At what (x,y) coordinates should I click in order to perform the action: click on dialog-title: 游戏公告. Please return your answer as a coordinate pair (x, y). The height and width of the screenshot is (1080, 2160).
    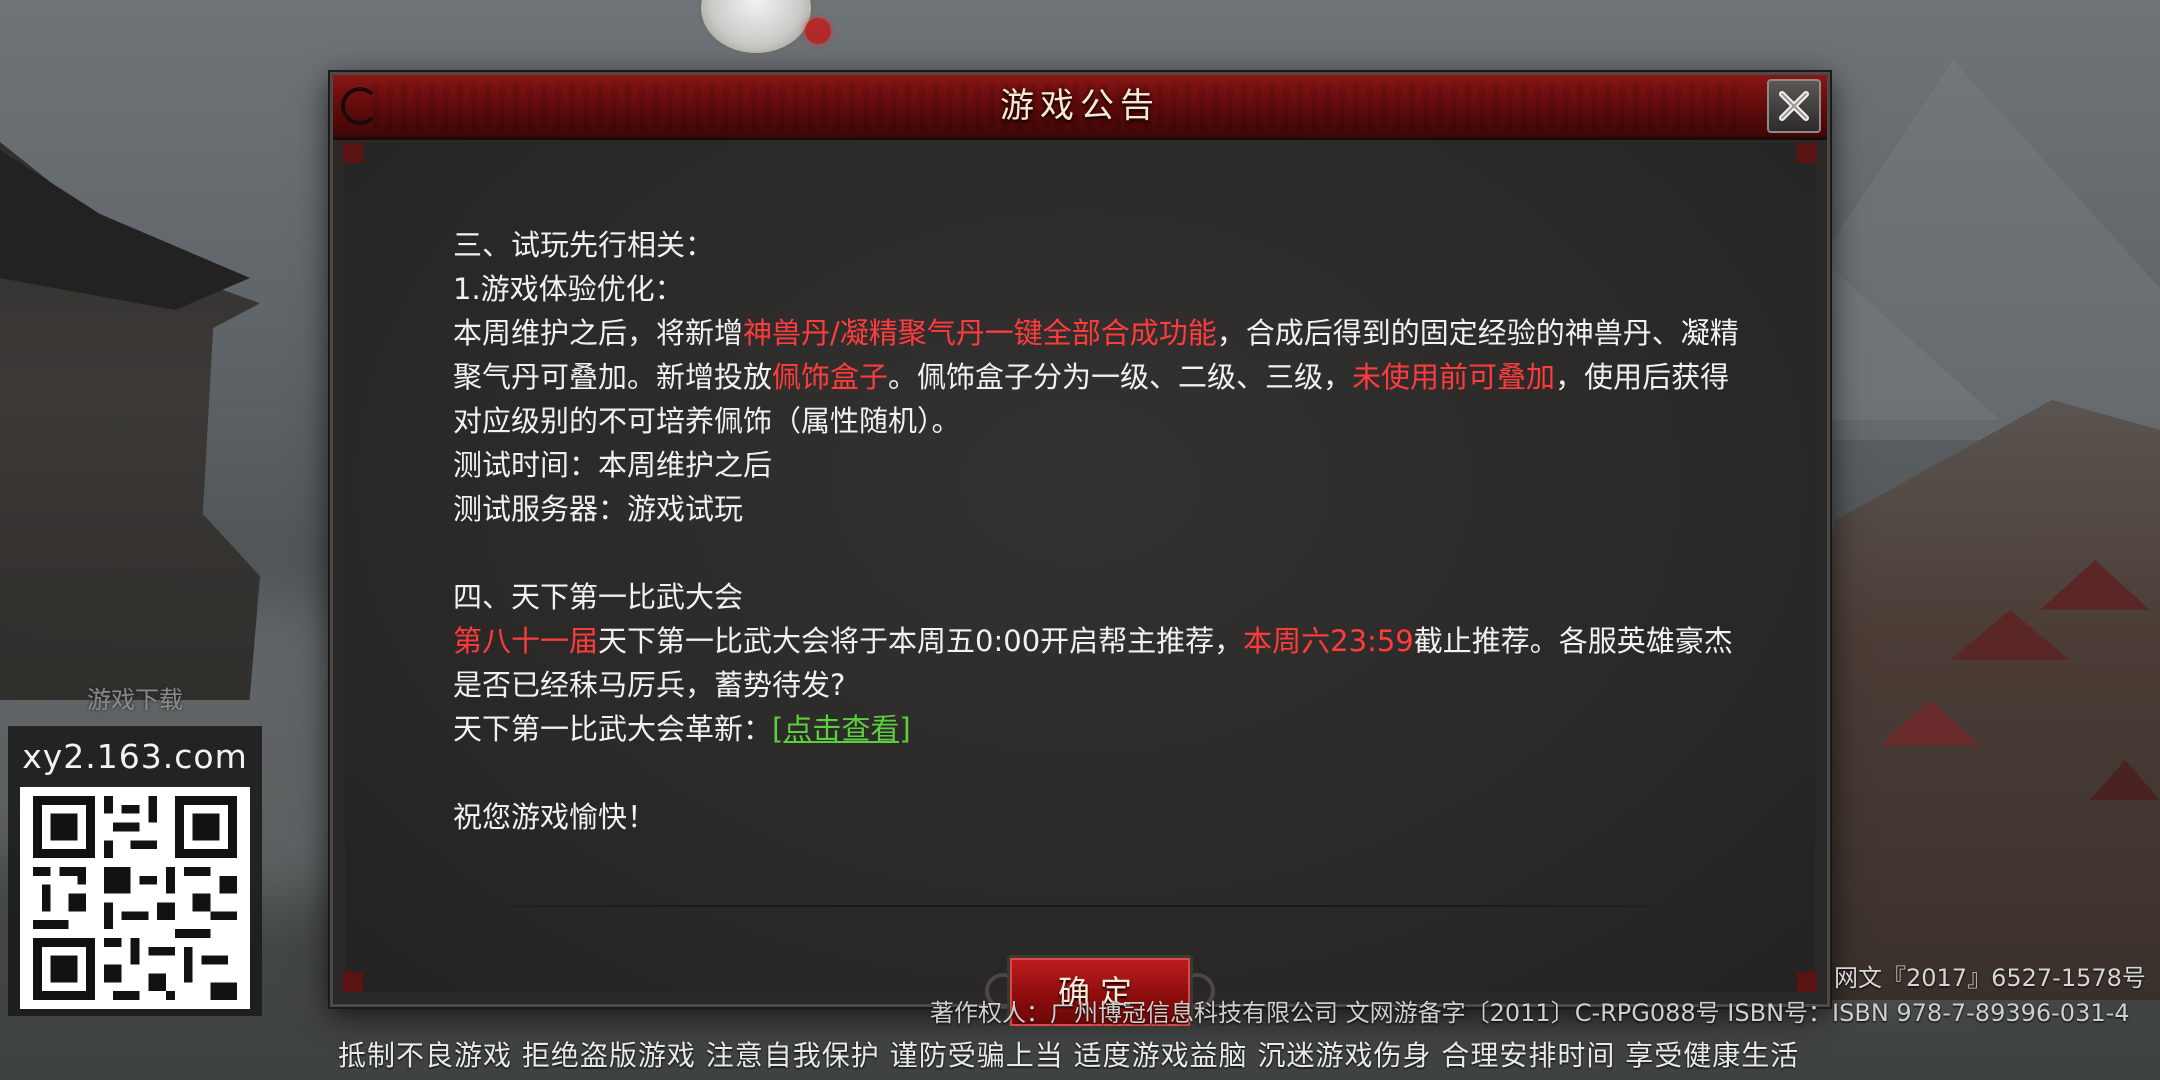
    Looking at the image, I should click on (1080, 106).